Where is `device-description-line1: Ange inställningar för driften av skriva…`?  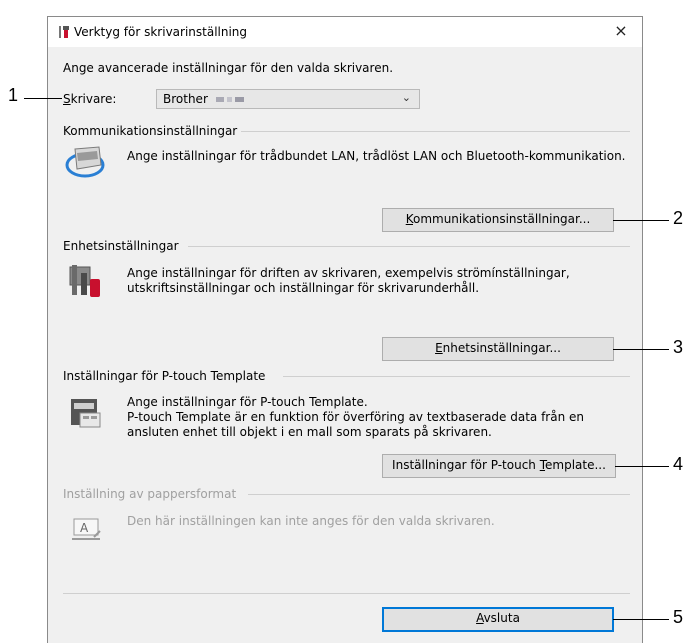
device-description-line1: Ange inställningar för driften av skriva… is located at coordinates (348, 273).